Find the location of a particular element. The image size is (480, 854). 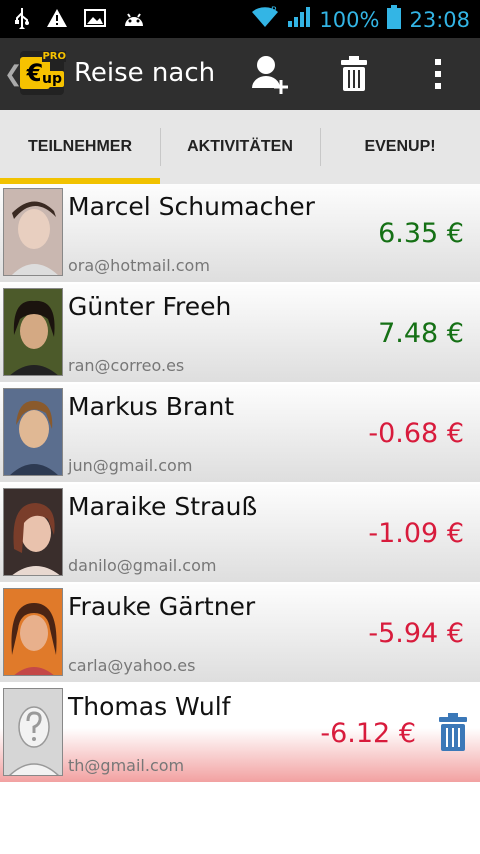

balance-amount: -5.94 € is located at coordinates (416, 633).